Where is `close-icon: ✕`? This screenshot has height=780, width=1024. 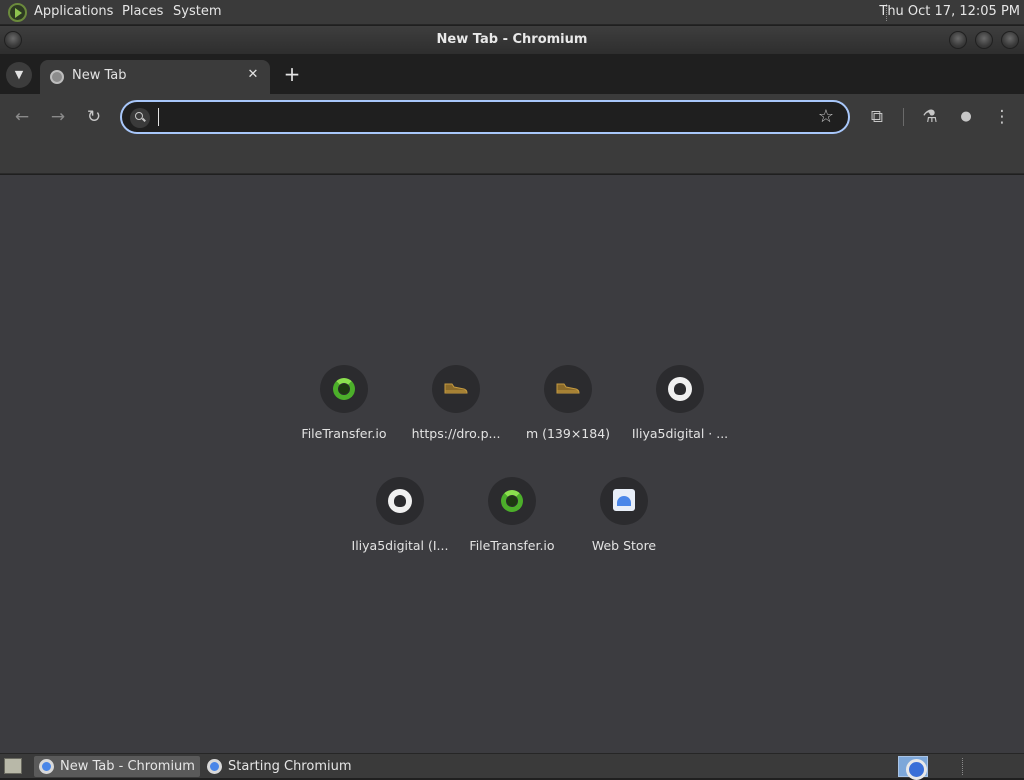 close-icon: ✕ is located at coordinates (253, 75).